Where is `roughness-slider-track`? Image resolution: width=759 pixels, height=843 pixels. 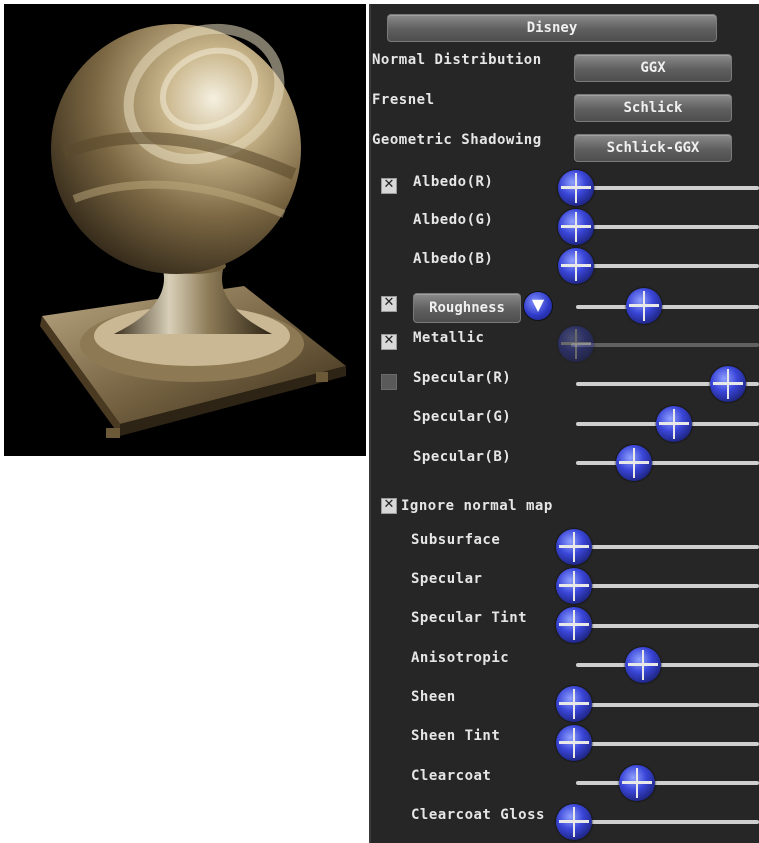
roughness-slider-track is located at coordinates (667, 307).